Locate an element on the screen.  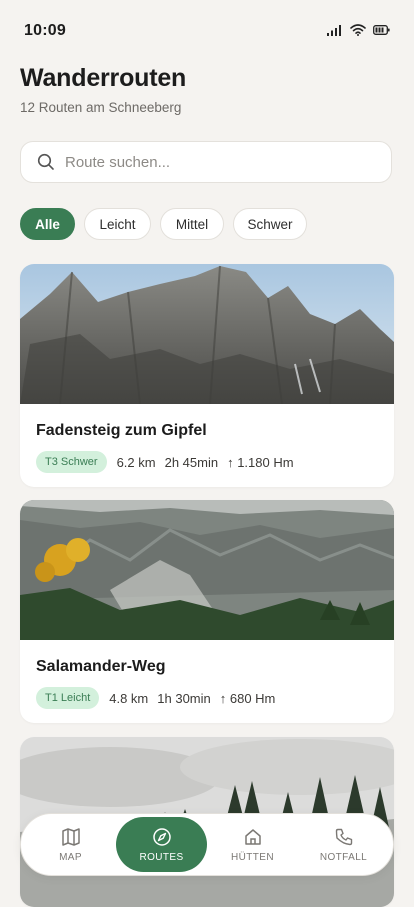
route-title: Fadensteig zum Gipfel is located at coordinates (121, 430).